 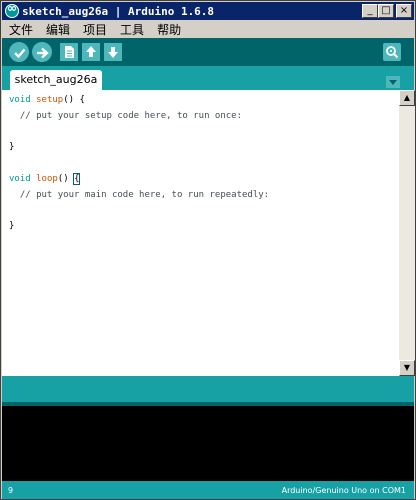 I want to click on editor-scrollbar: ▲ ▼, so click(x=407, y=233).